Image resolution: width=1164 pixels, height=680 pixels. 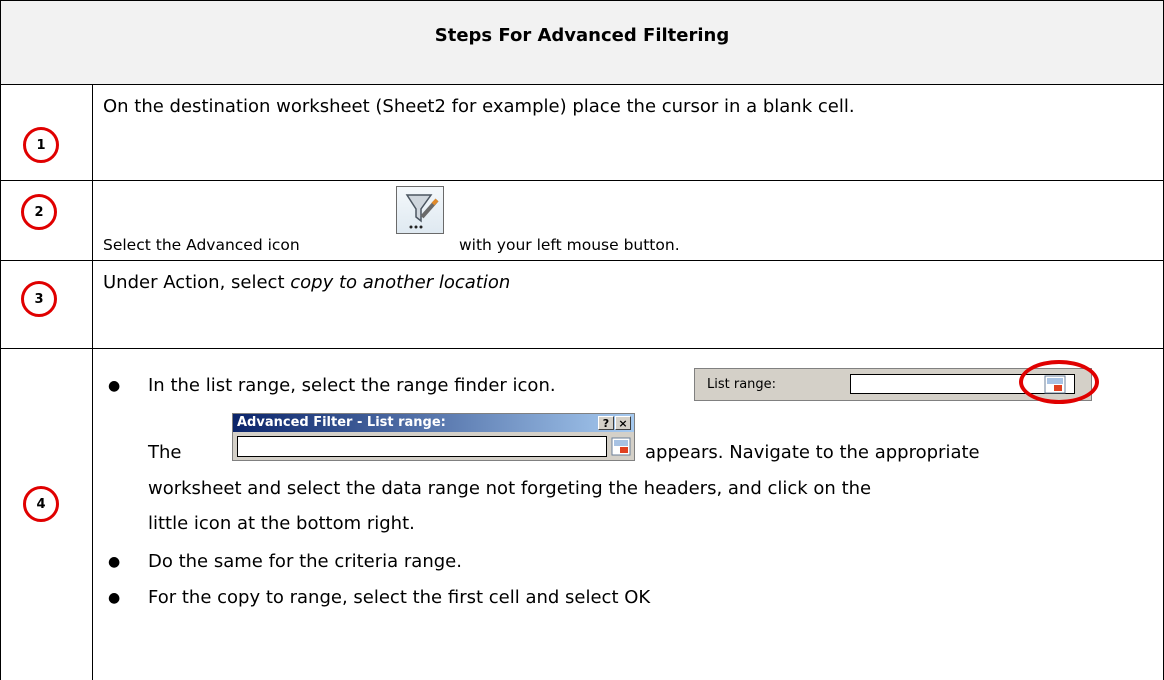 I want to click on dialog-range-input, so click(x=422, y=446).